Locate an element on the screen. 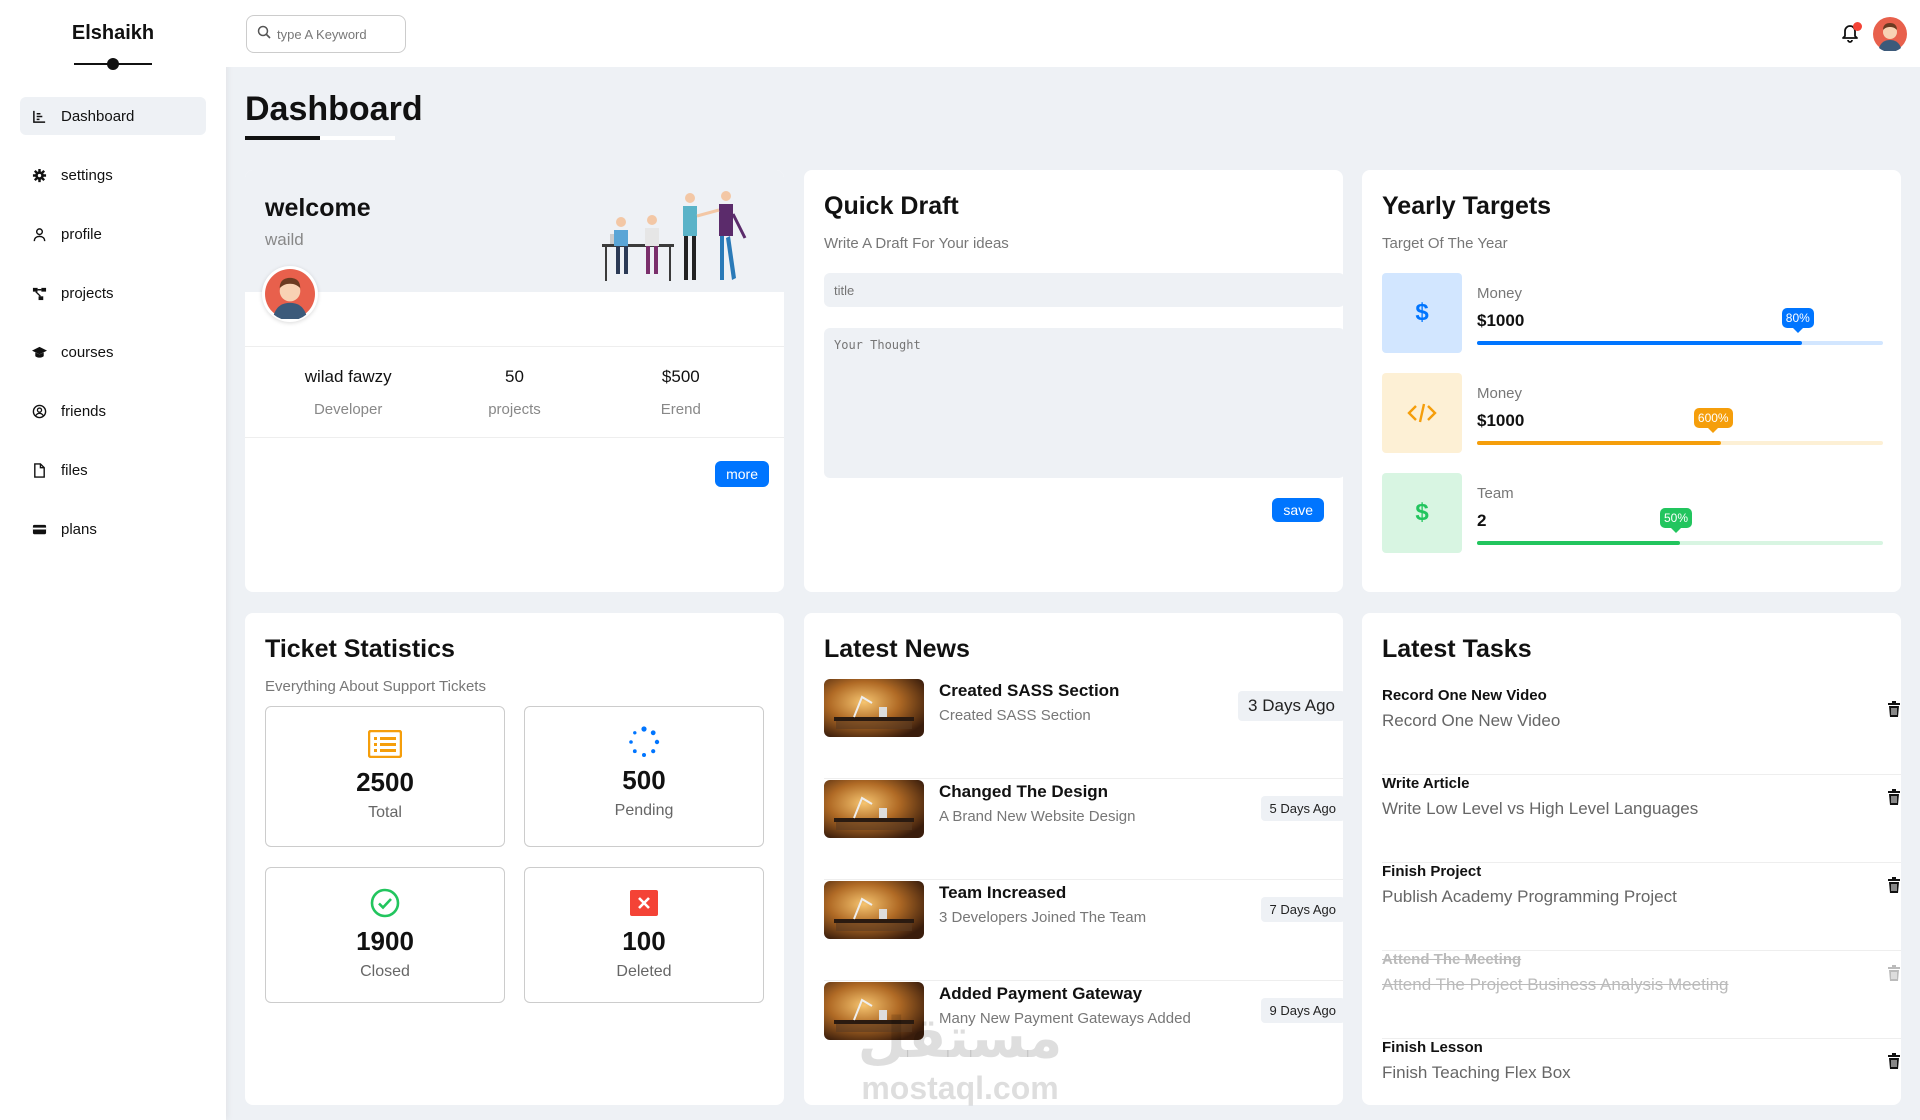 The height and width of the screenshot is (1120, 1920). ticket-closed: 1900 Closed is located at coordinates (385, 935).